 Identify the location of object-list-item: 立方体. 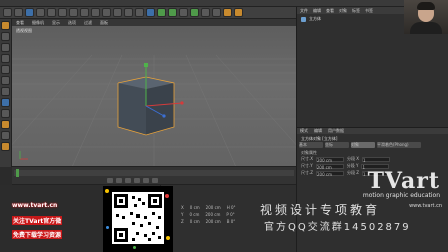
(311, 19).